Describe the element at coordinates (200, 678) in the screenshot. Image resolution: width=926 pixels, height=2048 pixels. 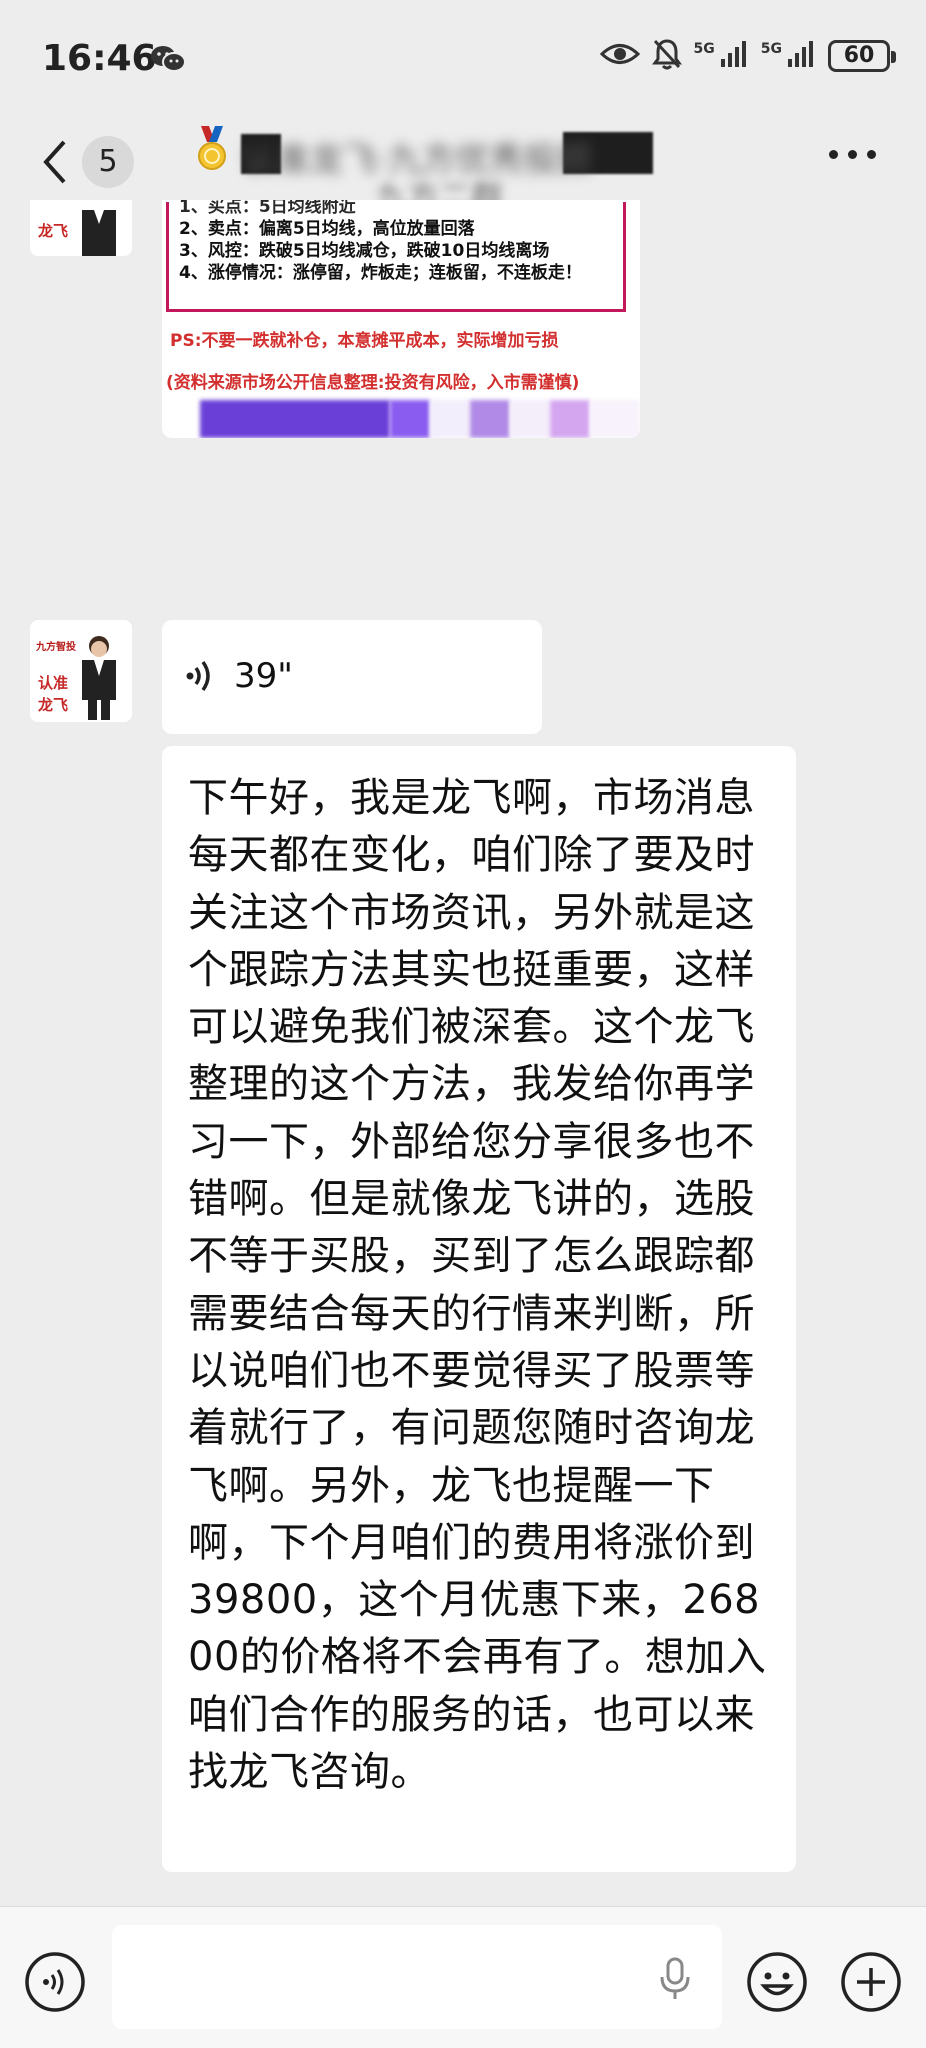
I see `voice-wave-icon` at that location.